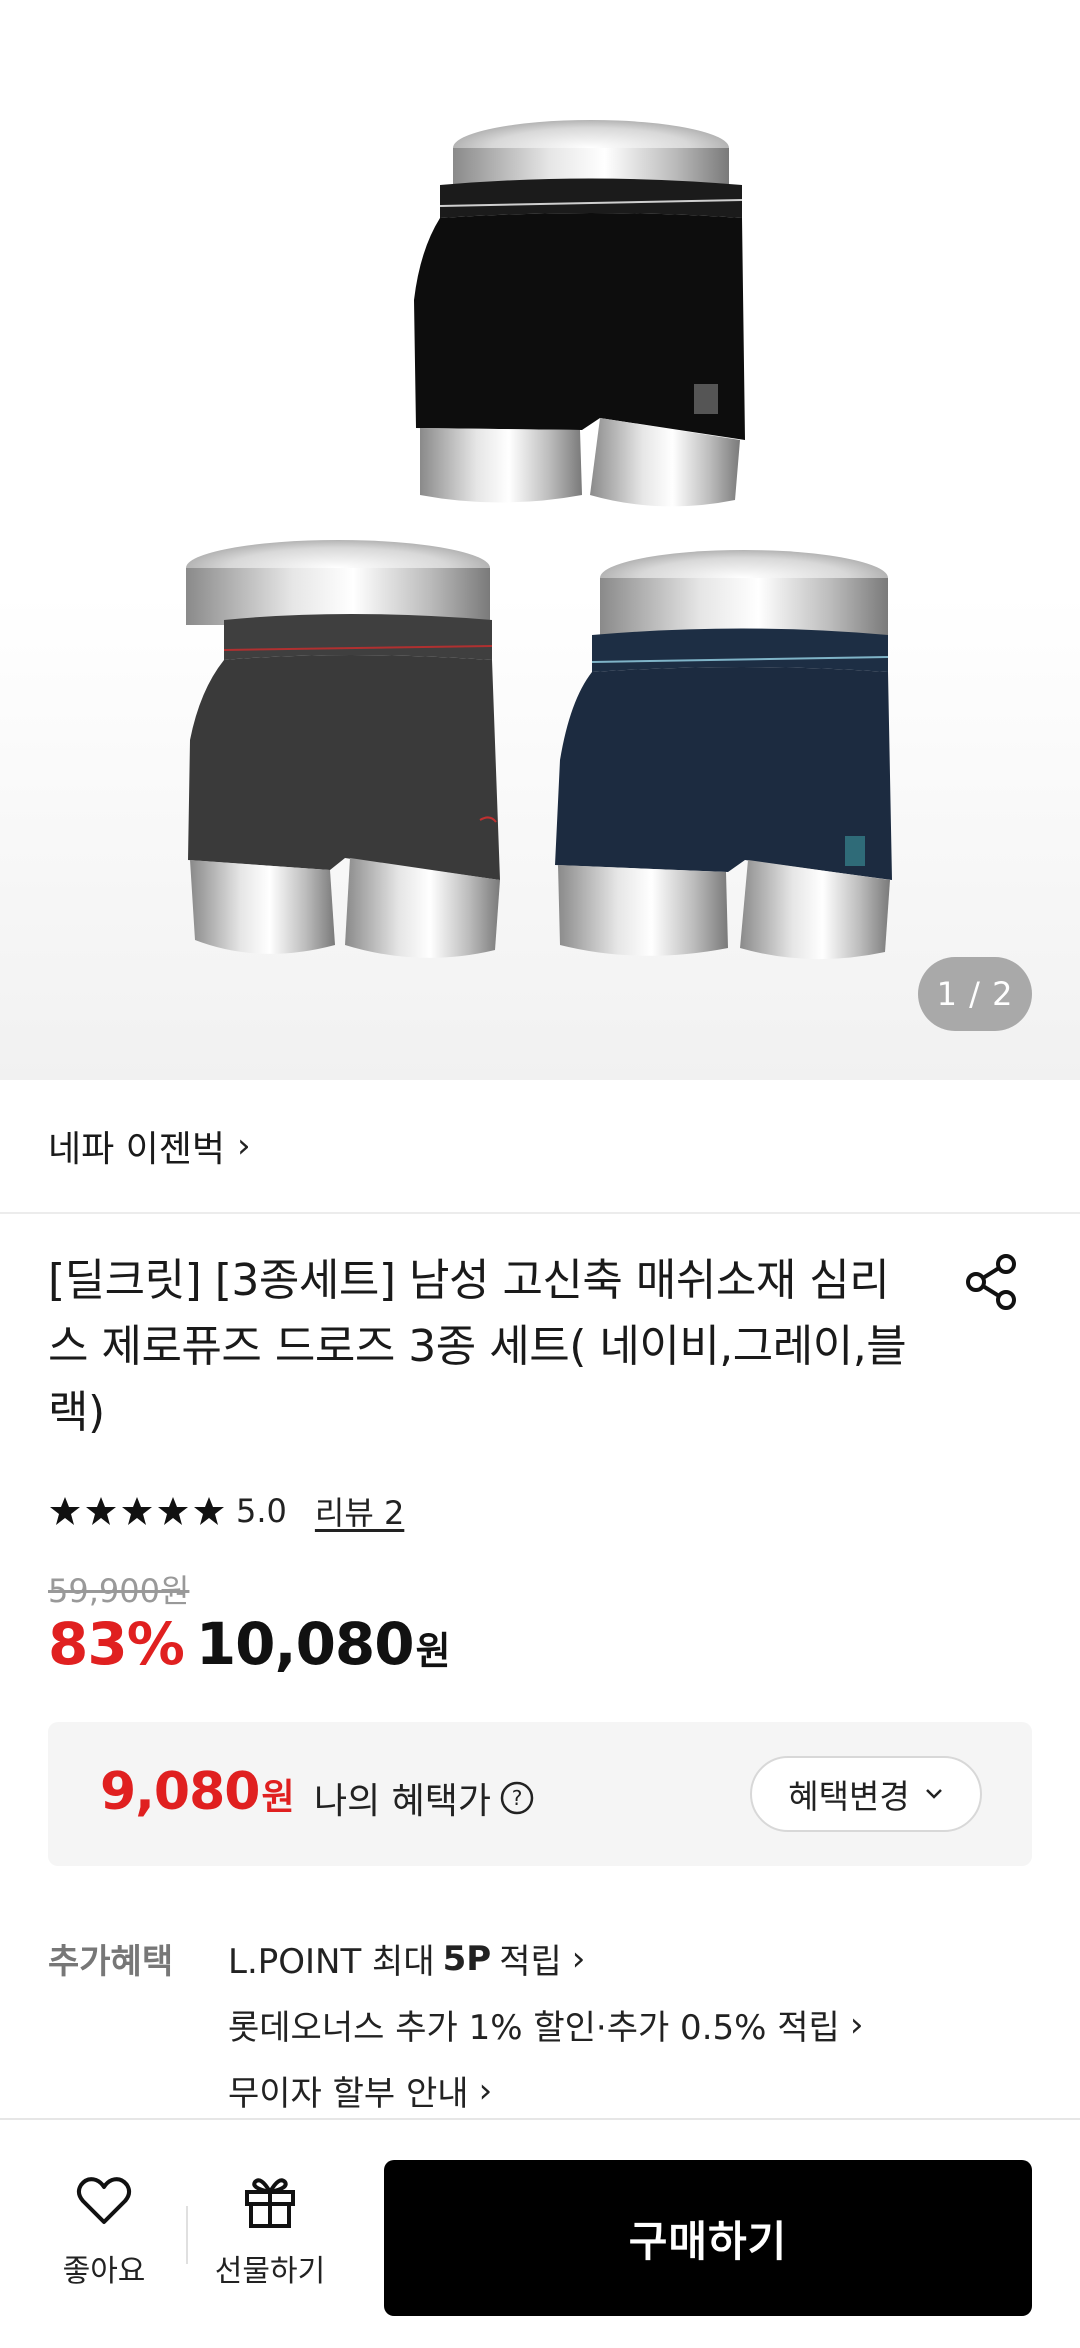 This screenshot has width=1080, height=2348. What do you see at coordinates (180, 1792) in the screenshot?
I see `benefit-price-value: 9,080` at bounding box center [180, 1792].